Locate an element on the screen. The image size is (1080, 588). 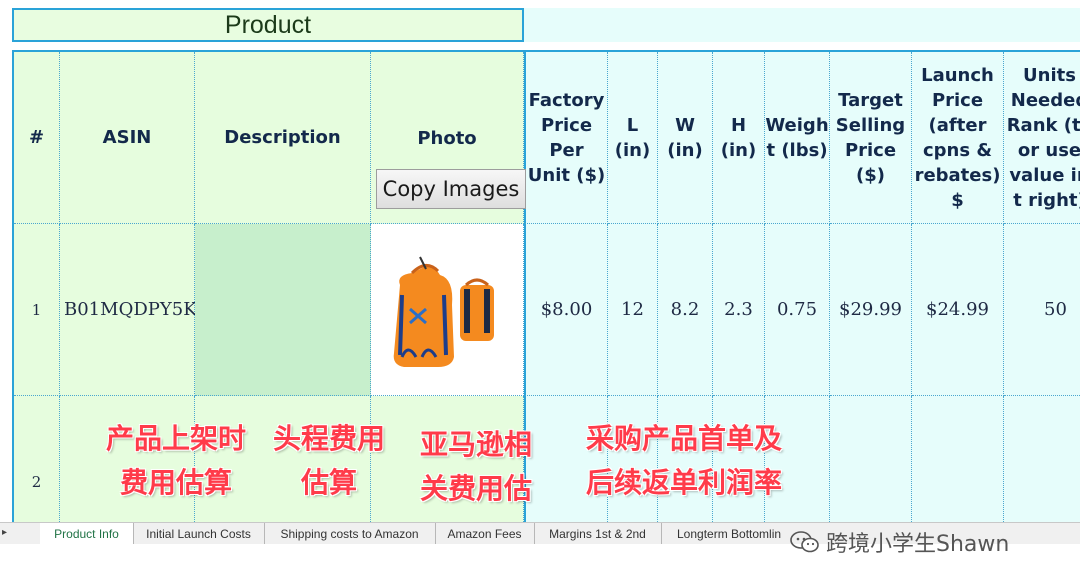
row-1-photo is located at coordinates (447, 310).